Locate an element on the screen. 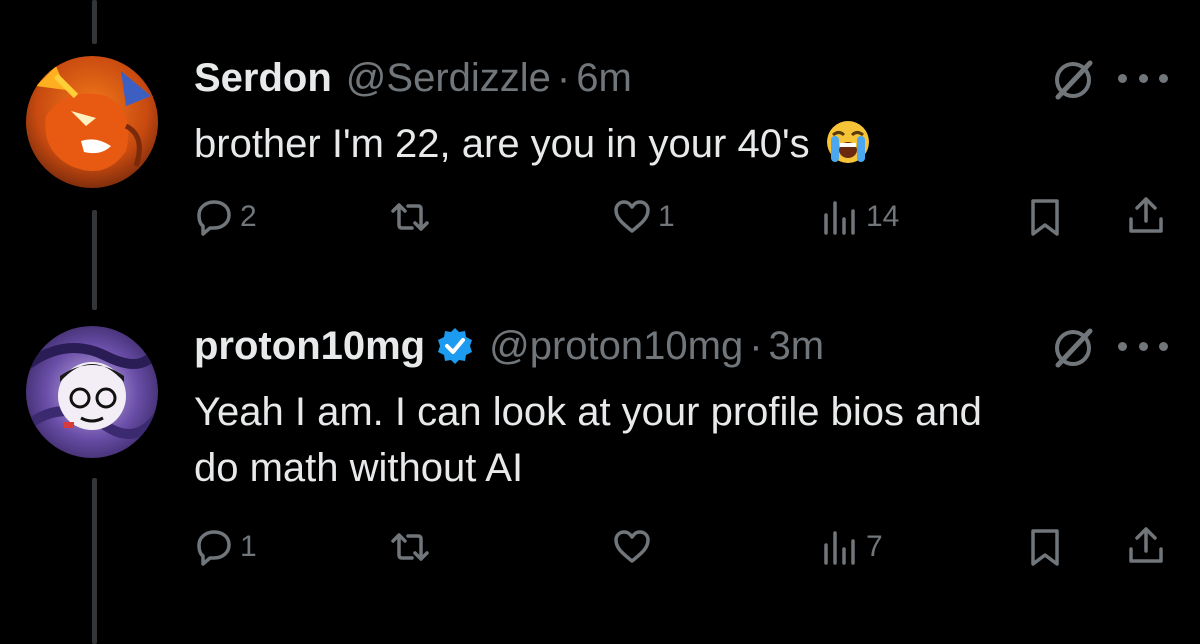  loudly-crying-face-icon is located at coordinates (847, 142).